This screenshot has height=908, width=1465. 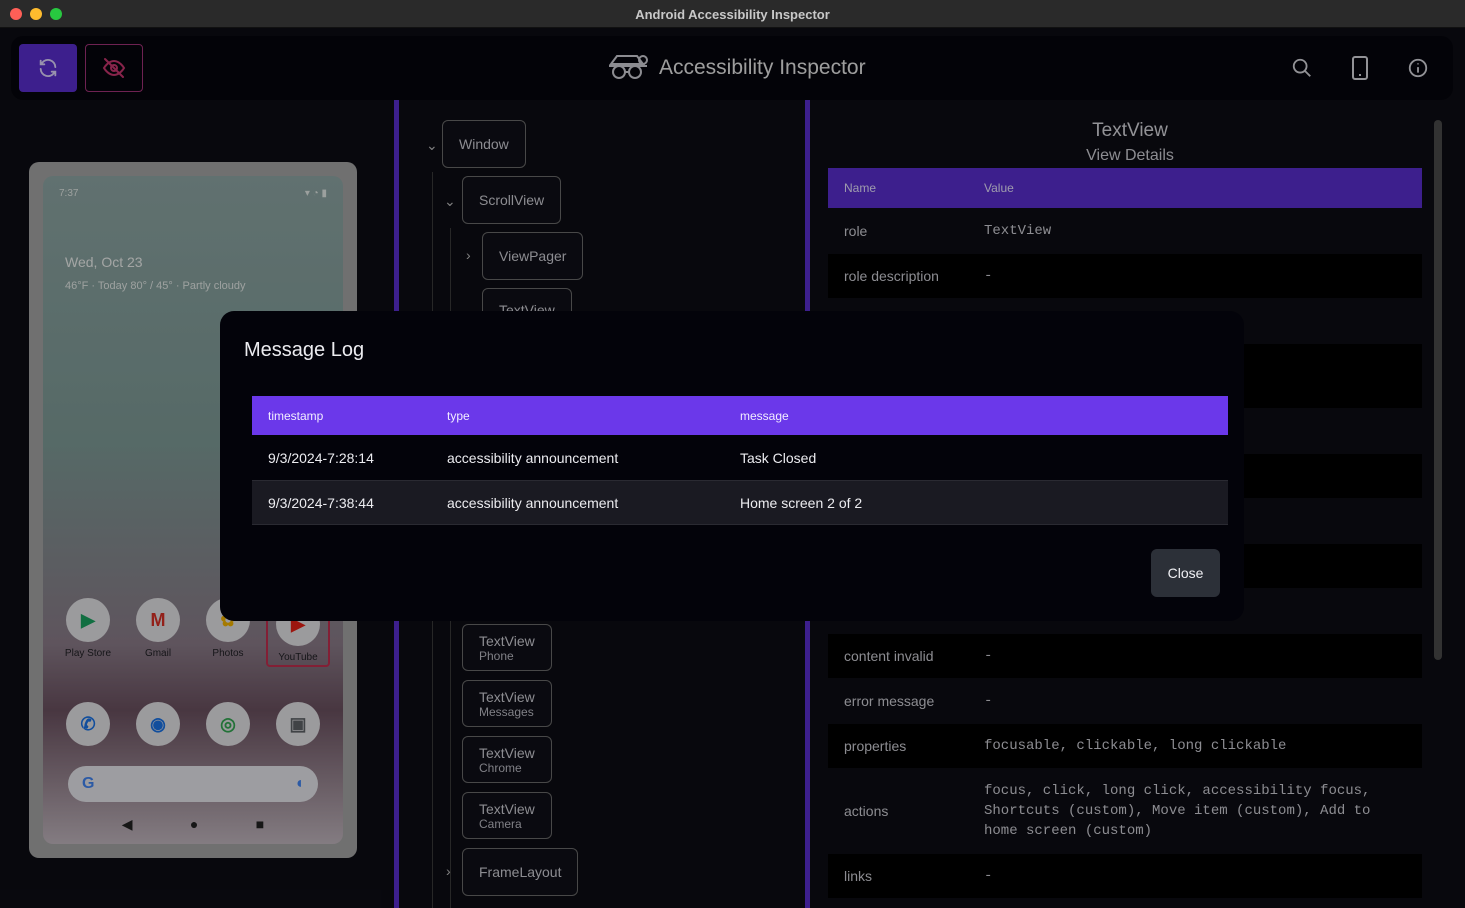 What do you see at coordinates (296, 415) in the screenshot?
I see `header-timestamp: timestamp` at bounding box center [296, 415].